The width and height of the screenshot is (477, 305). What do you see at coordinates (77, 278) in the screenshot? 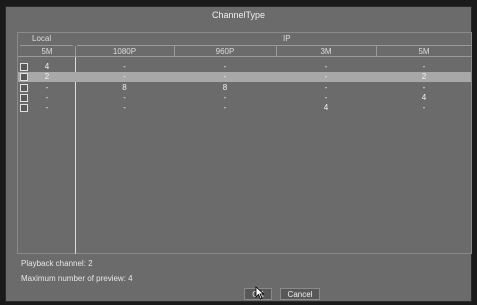
I see `max-preview-text: Maximum number of preview: 4` at bounding box center [77, 278].